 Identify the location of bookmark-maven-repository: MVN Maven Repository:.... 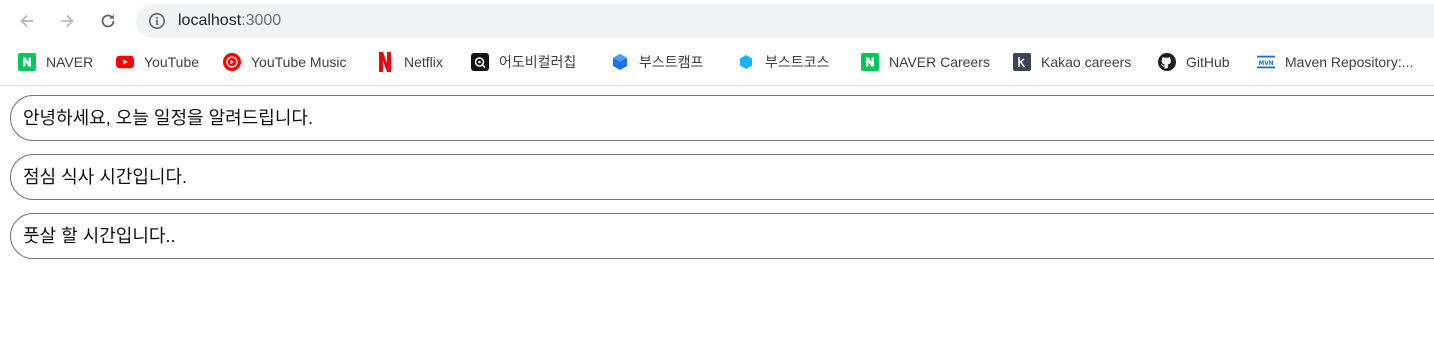
(1335, 62).